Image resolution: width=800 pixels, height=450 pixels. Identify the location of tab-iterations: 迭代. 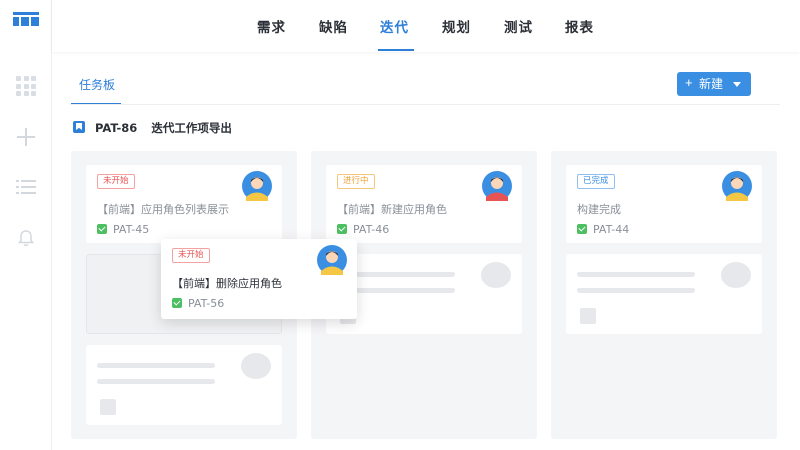
(394, 26).